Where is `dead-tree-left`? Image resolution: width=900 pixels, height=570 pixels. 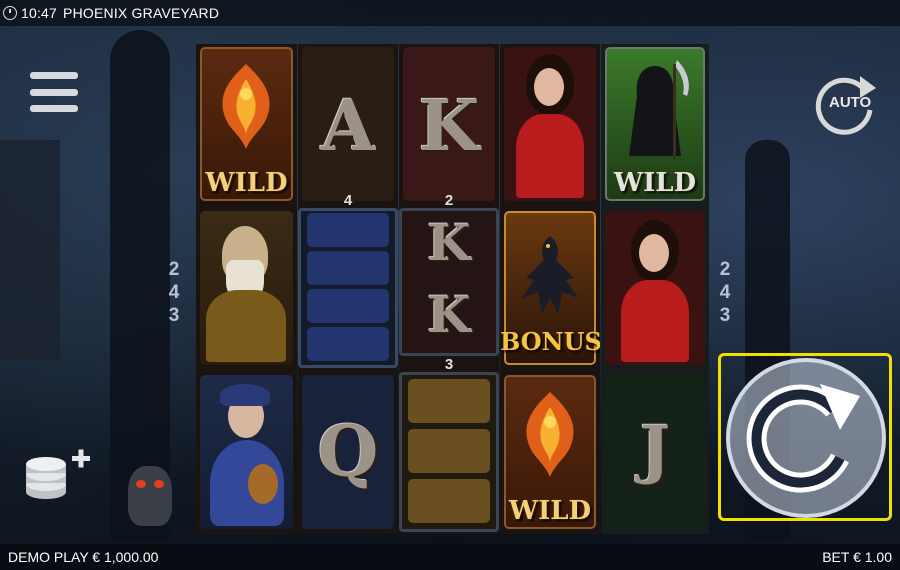 dead-tree-left is located at coordinates (140, 285).